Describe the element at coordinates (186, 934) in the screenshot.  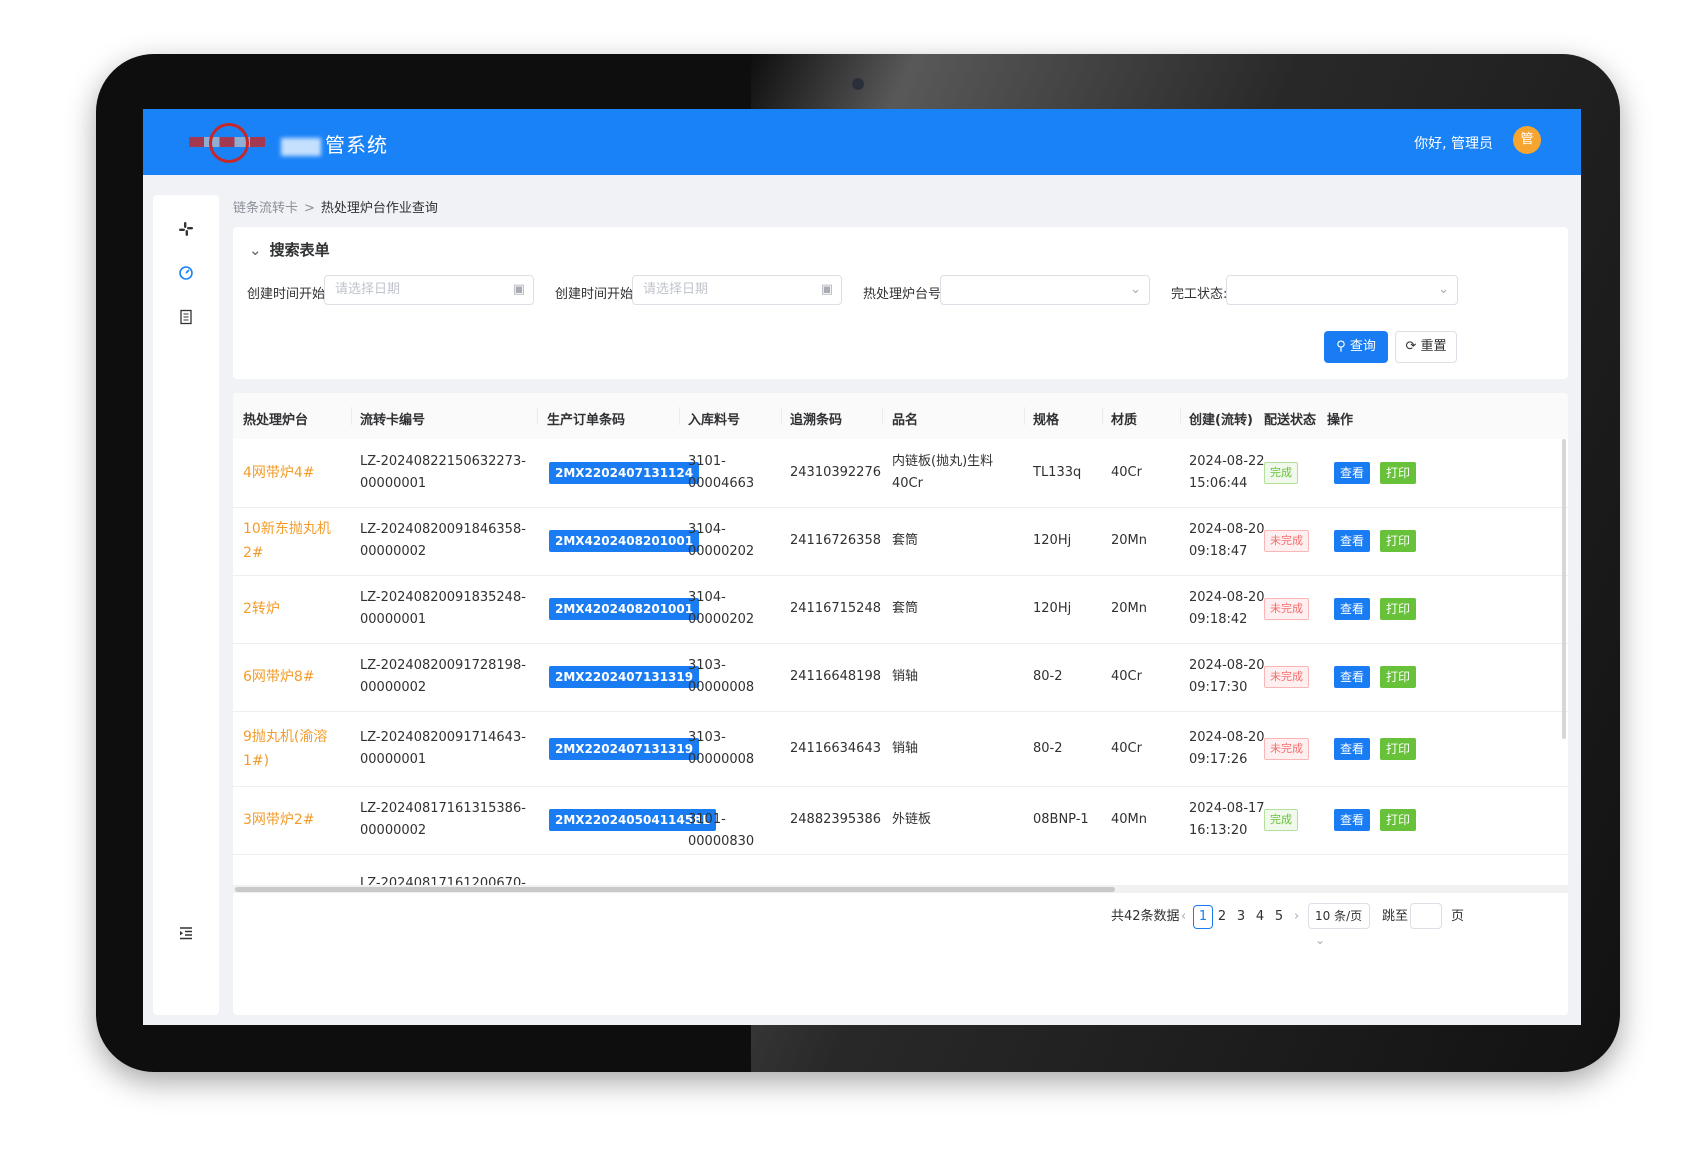
I see `menu-fold-icon` at that location.